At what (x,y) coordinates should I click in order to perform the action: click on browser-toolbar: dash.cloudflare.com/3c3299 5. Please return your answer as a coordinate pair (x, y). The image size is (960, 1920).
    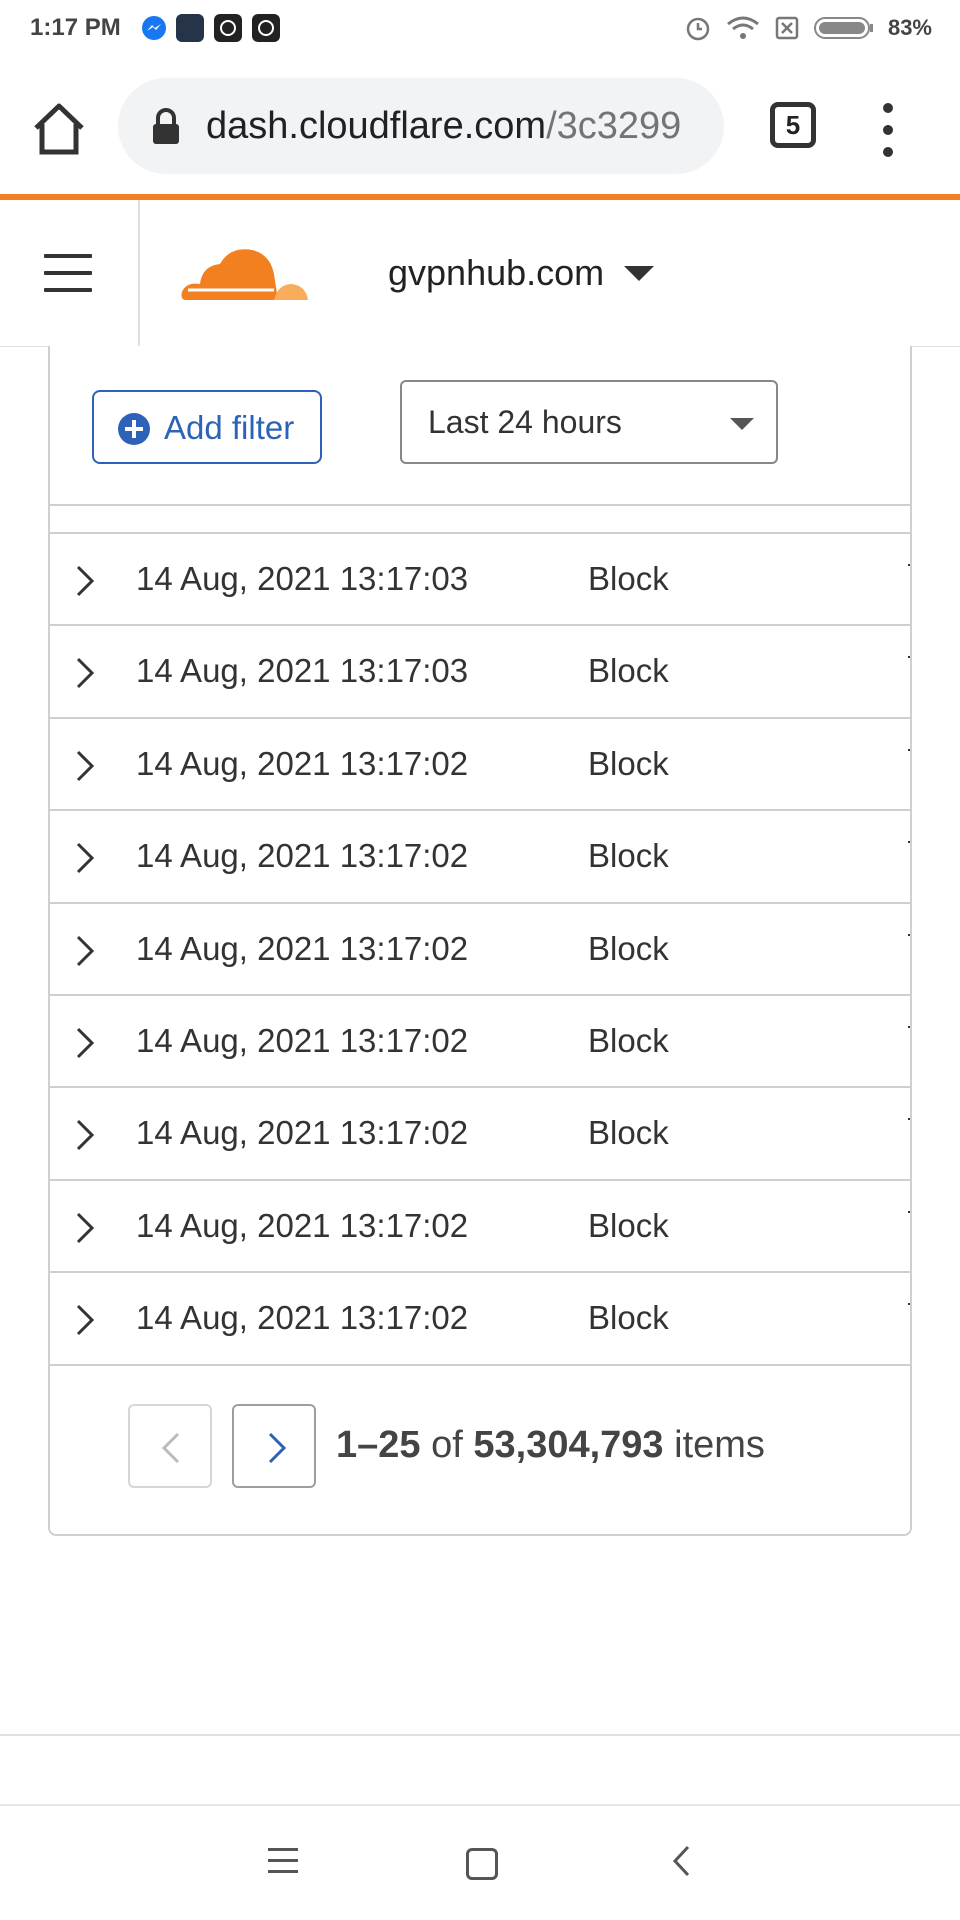
    Looking at the image, I should click on (480, 126).